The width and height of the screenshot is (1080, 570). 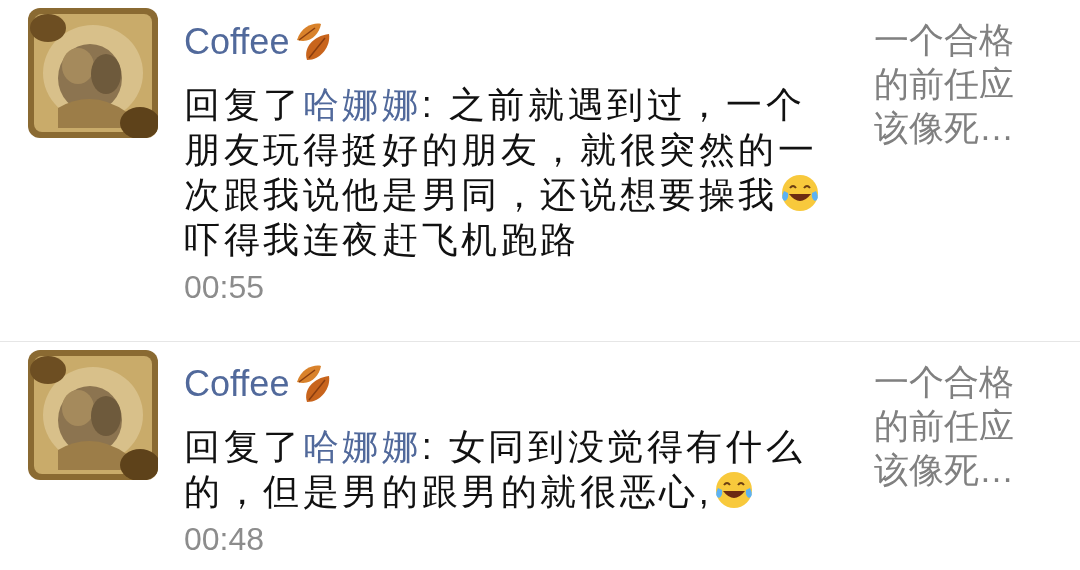 What do you see at coordinates (495, 469) in the screenshot?
I see `reply-message: 回复了 哈娜娜: 女同到没觉得有什么的，但是男的跟男的就很恶心,` at bounding box center [495, 469].